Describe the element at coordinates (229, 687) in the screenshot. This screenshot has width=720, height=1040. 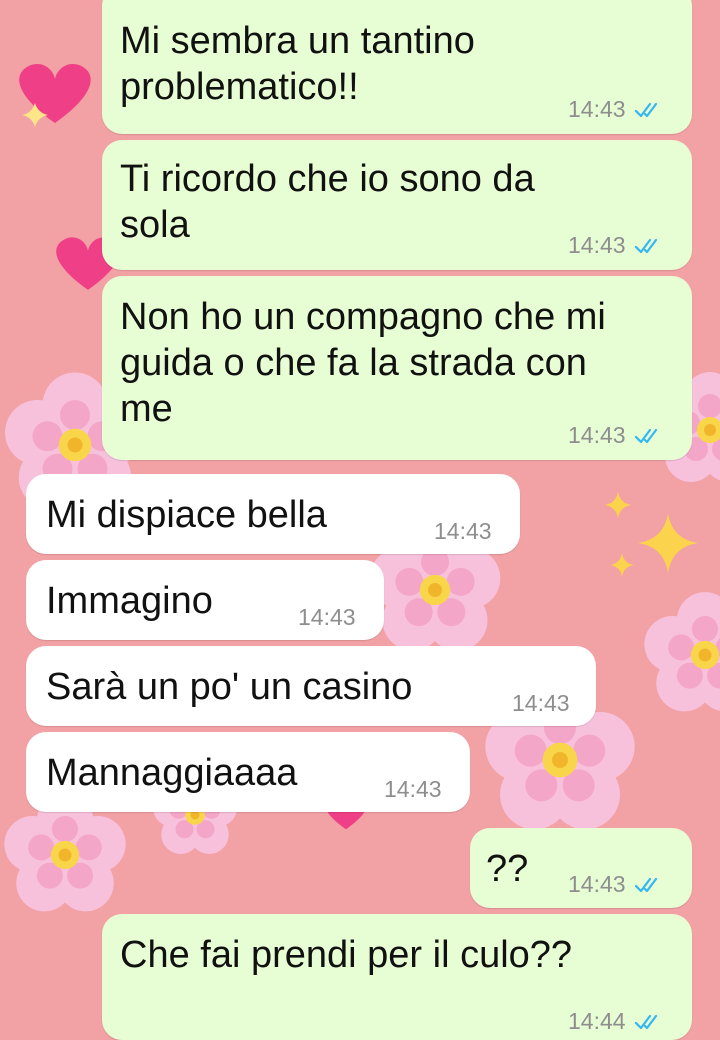
I see `message-text: Sarà un po' un casino` at that location.